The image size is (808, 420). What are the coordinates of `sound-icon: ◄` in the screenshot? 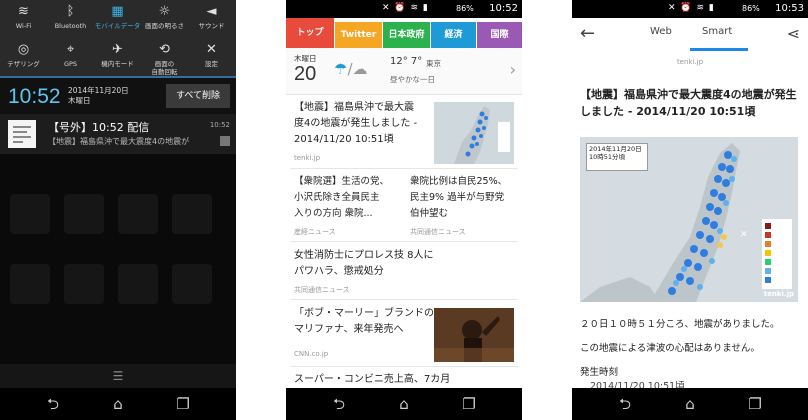 It's located at (211, 11).